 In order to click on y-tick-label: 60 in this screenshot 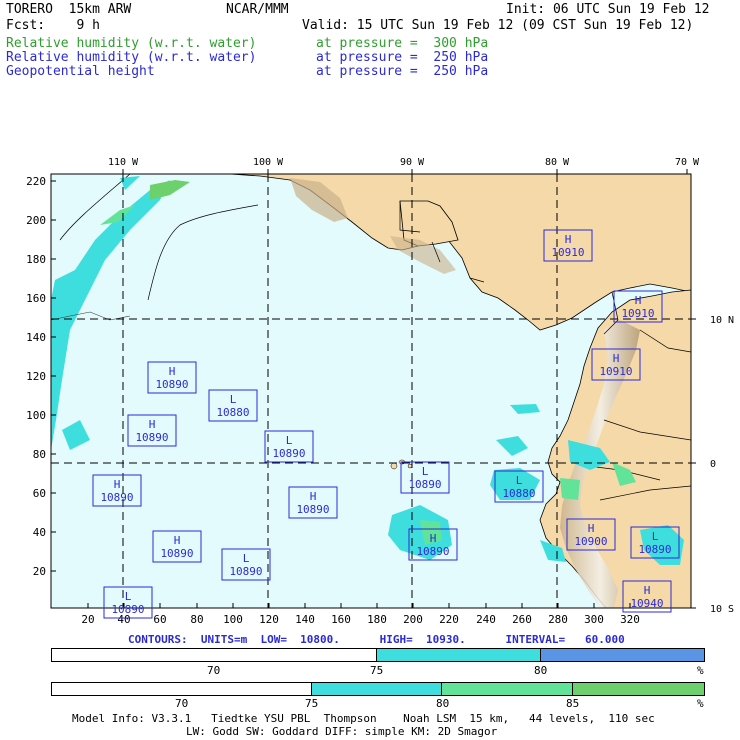, I will do `click(39, 493)`.